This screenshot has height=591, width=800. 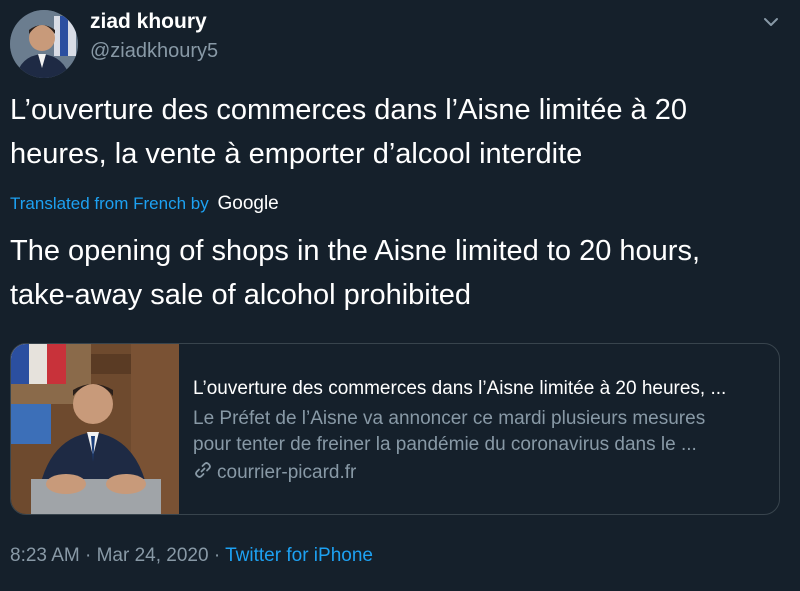 What do you see at coordinates (45, 555) in the screenshot?
I see `tweet-time: 8:23 AM` at bounding box center [45, 555].